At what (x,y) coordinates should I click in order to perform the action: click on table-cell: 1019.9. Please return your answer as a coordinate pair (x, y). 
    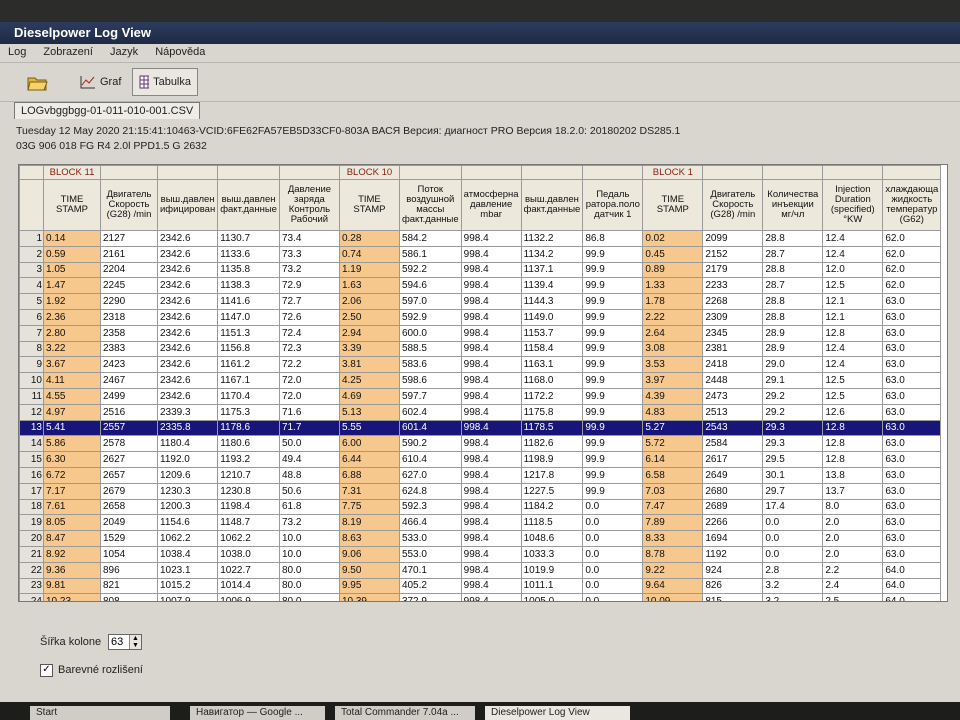
    Looking at the image, I should click on (552, 570).